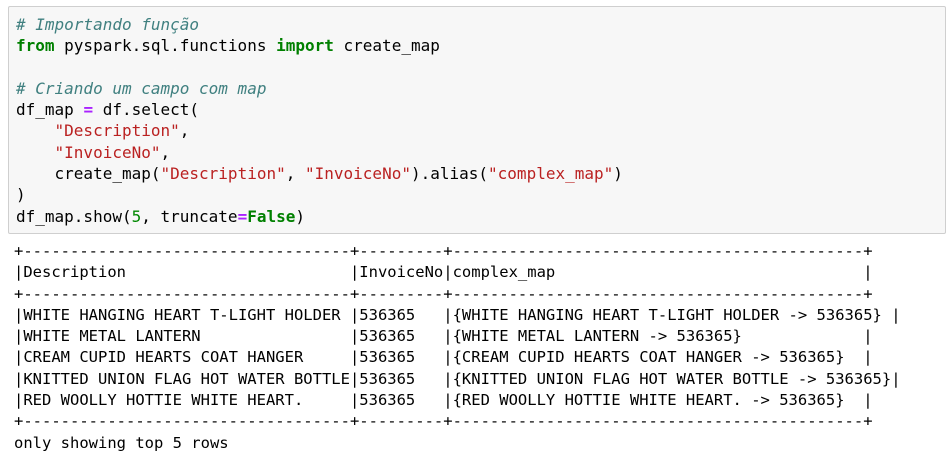  I want to click on code-comment-map: # Criando um campo com map, so click(141, 88).